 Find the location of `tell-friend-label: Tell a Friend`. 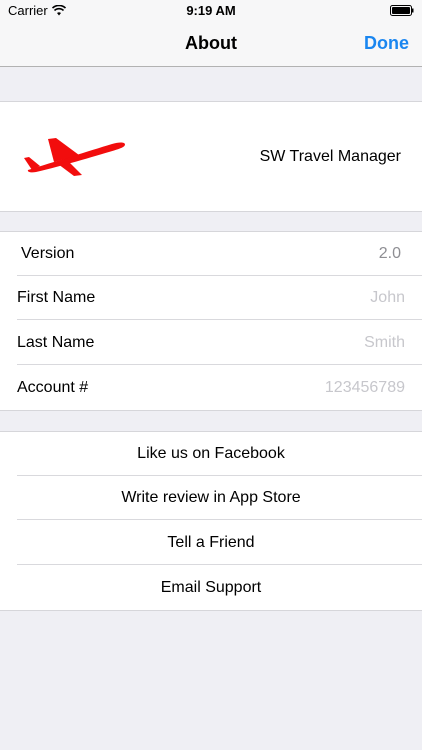

tell-friend-label: Tell a Friend is located at coordinates (211, 542).